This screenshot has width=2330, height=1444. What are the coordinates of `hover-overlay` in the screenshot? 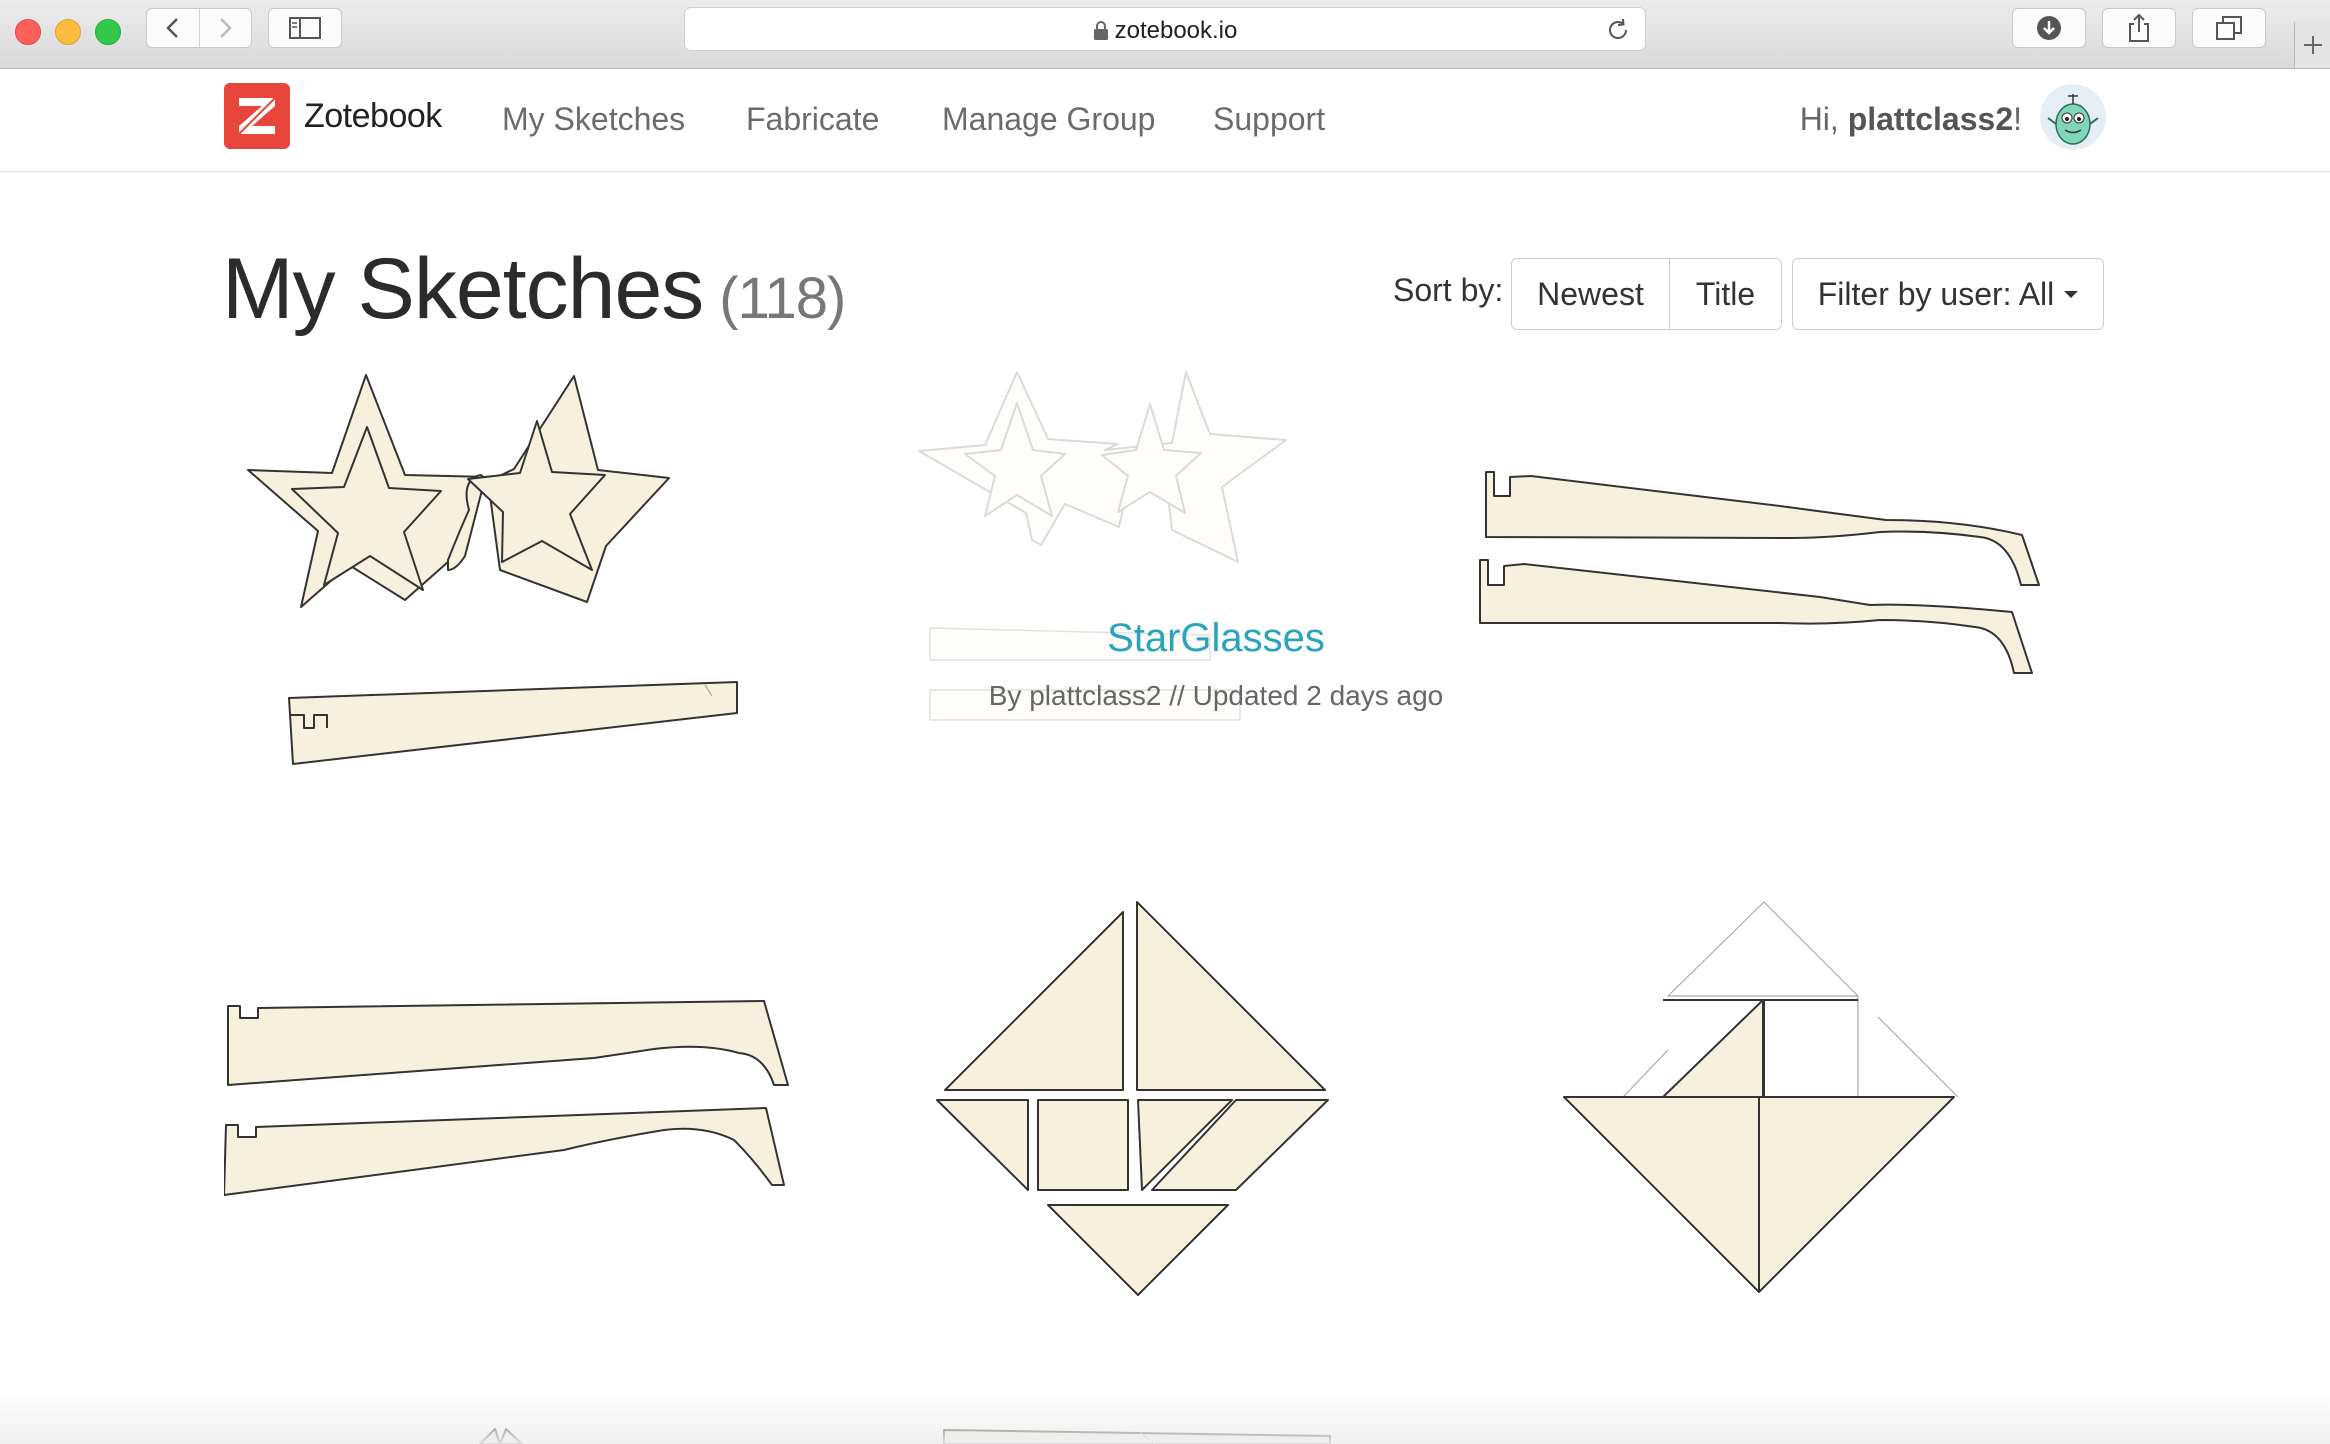 It's located at (1180, 580).